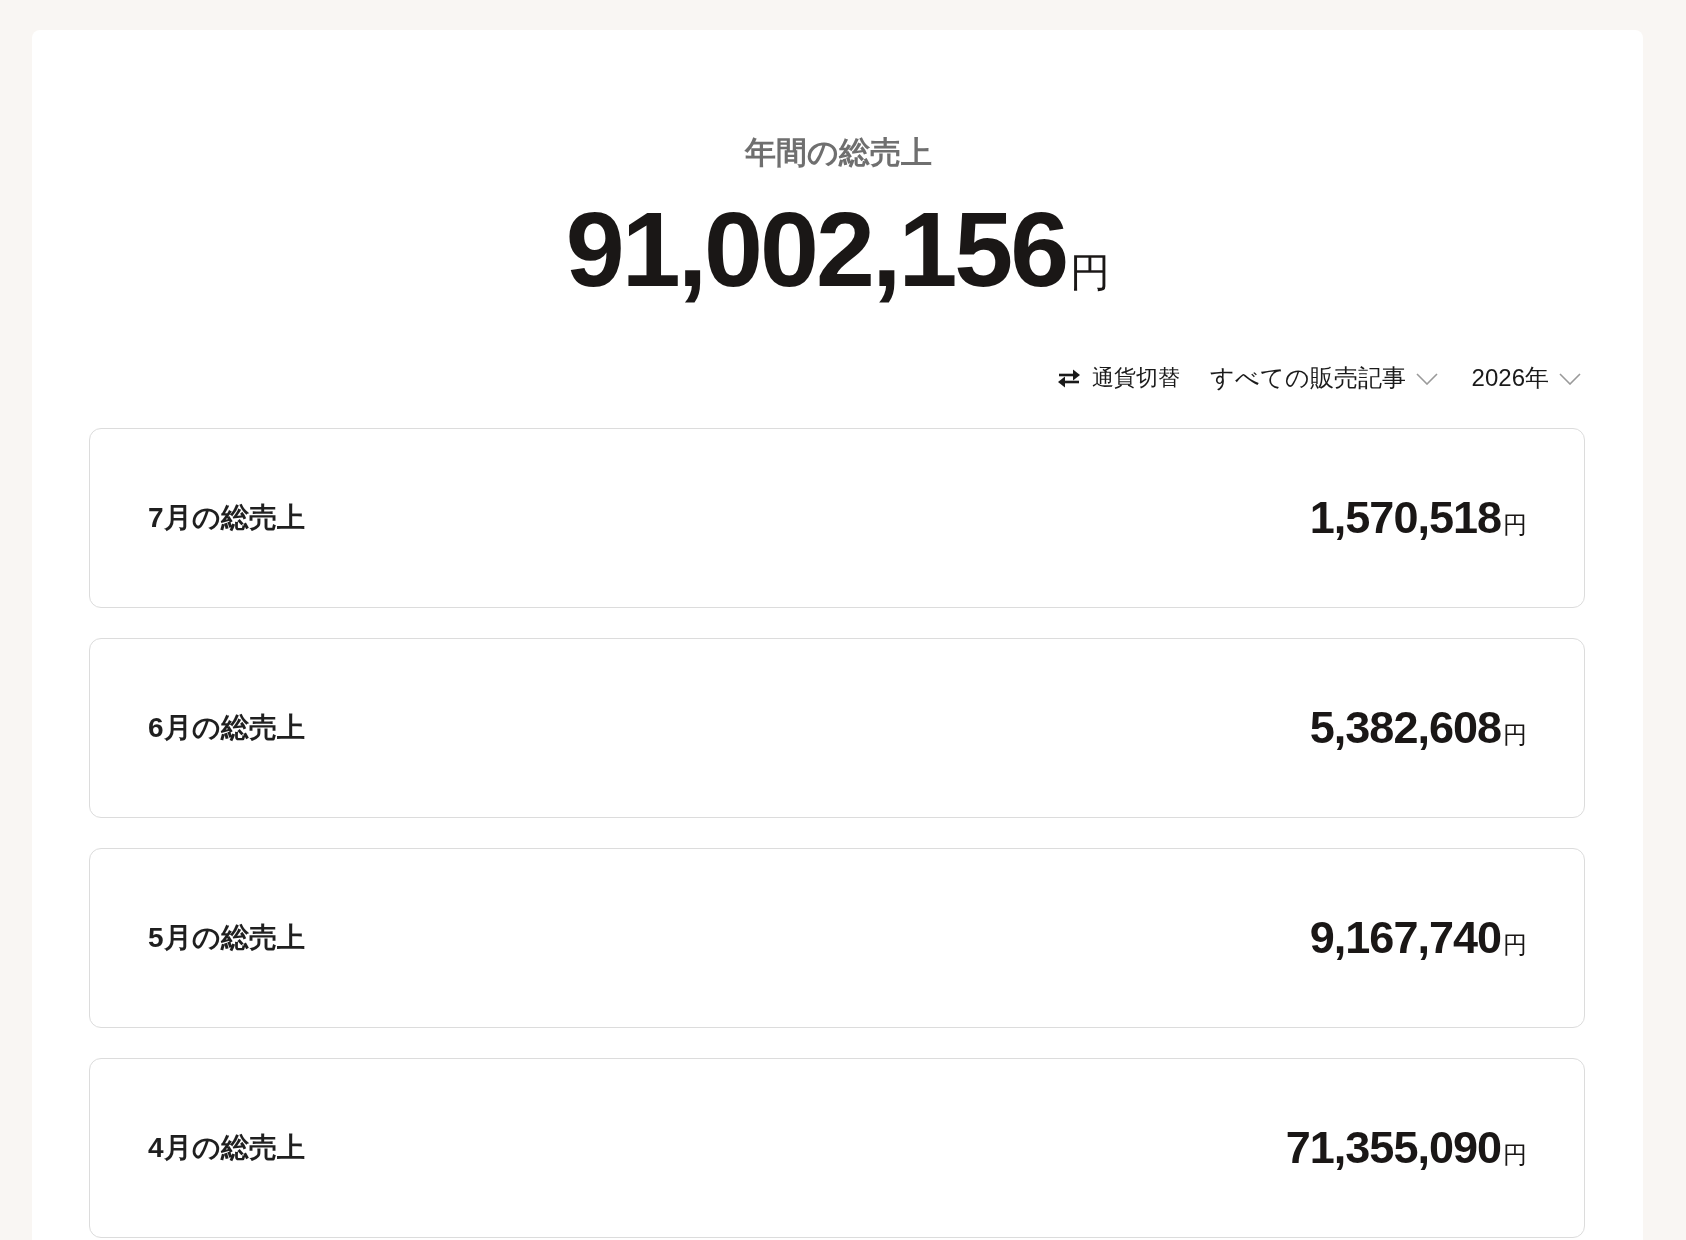 This screenshot has height=1240, width=1686. Describe the element at coordinates (1405, 728) in the screenshot. I see `month-amount: 5,382,608` at that location.